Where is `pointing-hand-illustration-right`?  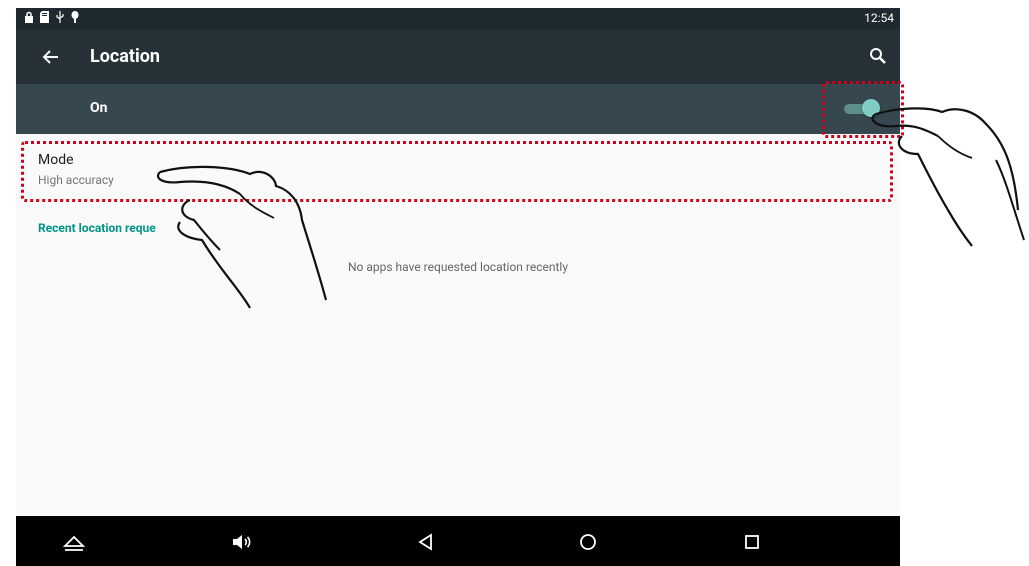
pointing-hand-illustration-right is located at coordinates (948, 177).